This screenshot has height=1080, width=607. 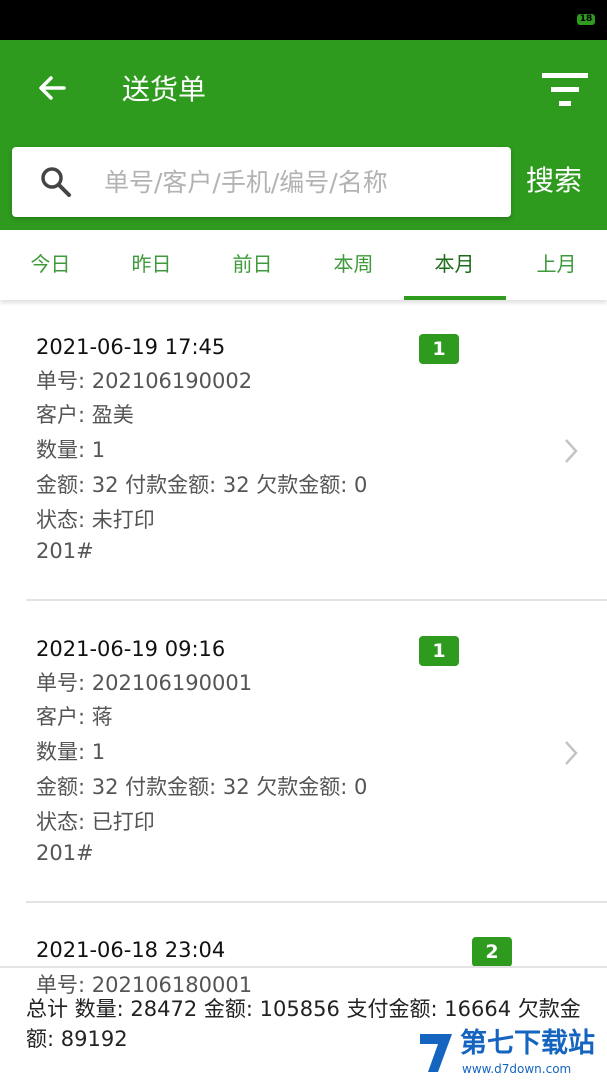 What do you see at coordinates (353, 265) in the screenshot?
I see `tab-this-week: 本周` at bounding box center [353, 265].